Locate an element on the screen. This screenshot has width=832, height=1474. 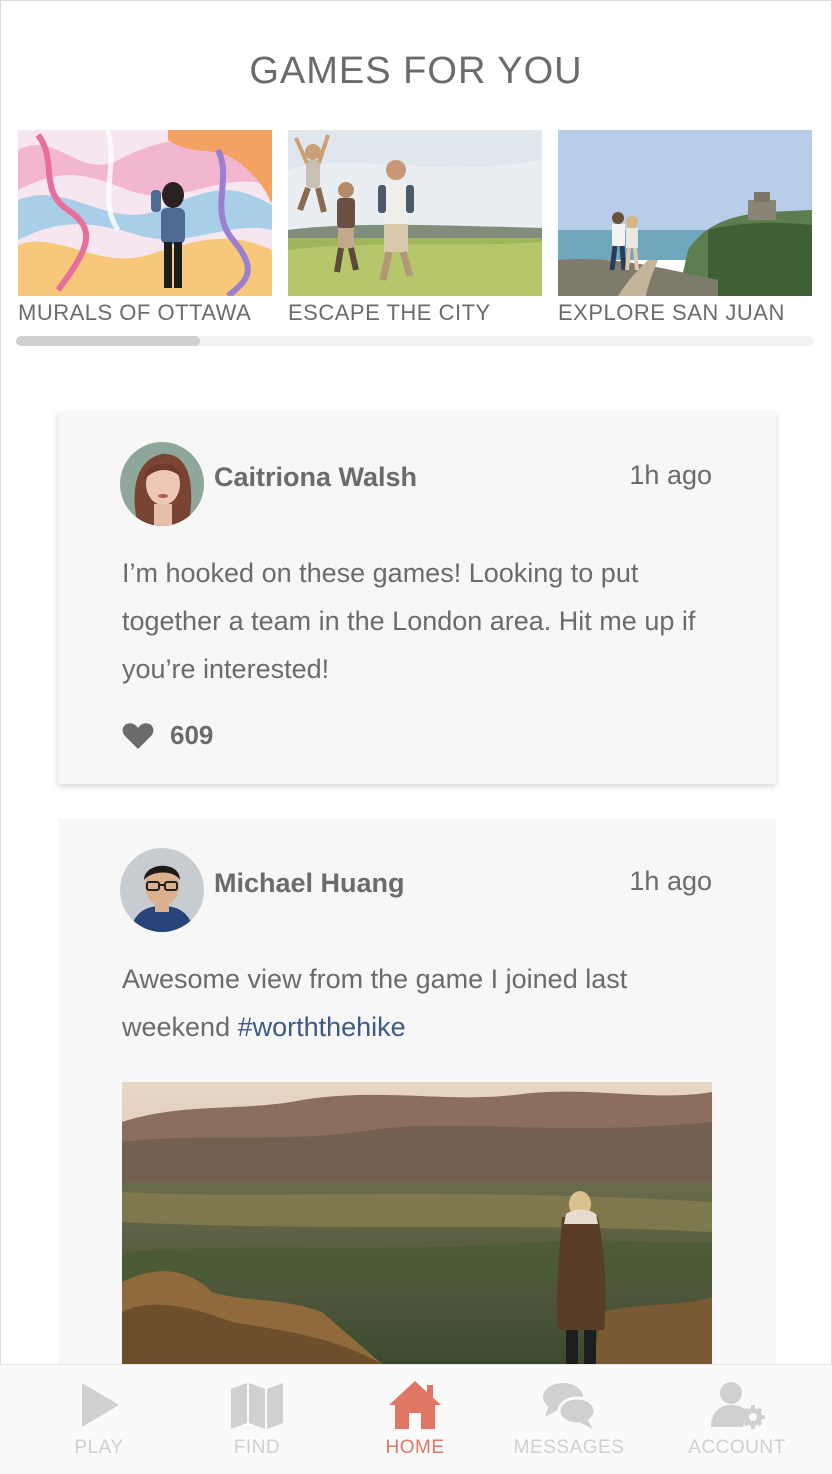
nav-item-messages: MESSAGES is located at coordinates (569, 1419).